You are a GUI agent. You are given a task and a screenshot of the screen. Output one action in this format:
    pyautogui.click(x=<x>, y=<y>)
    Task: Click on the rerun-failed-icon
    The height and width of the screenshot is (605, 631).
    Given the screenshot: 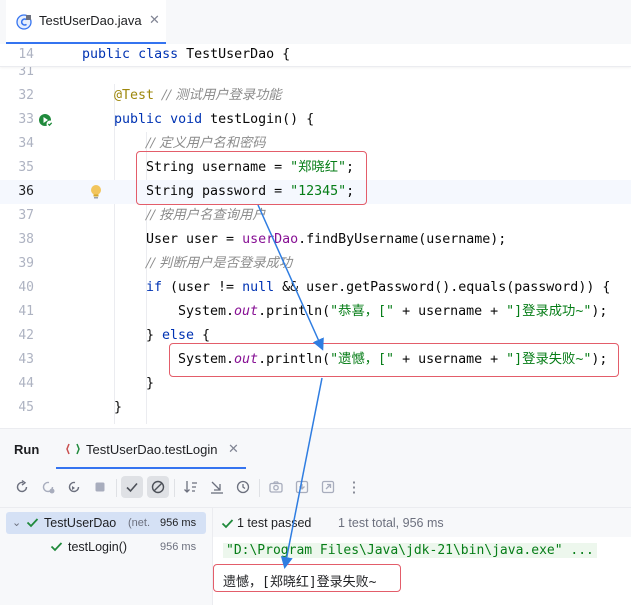 What is the action you would take?
    pyautogui.click(x=48, y=487)
    